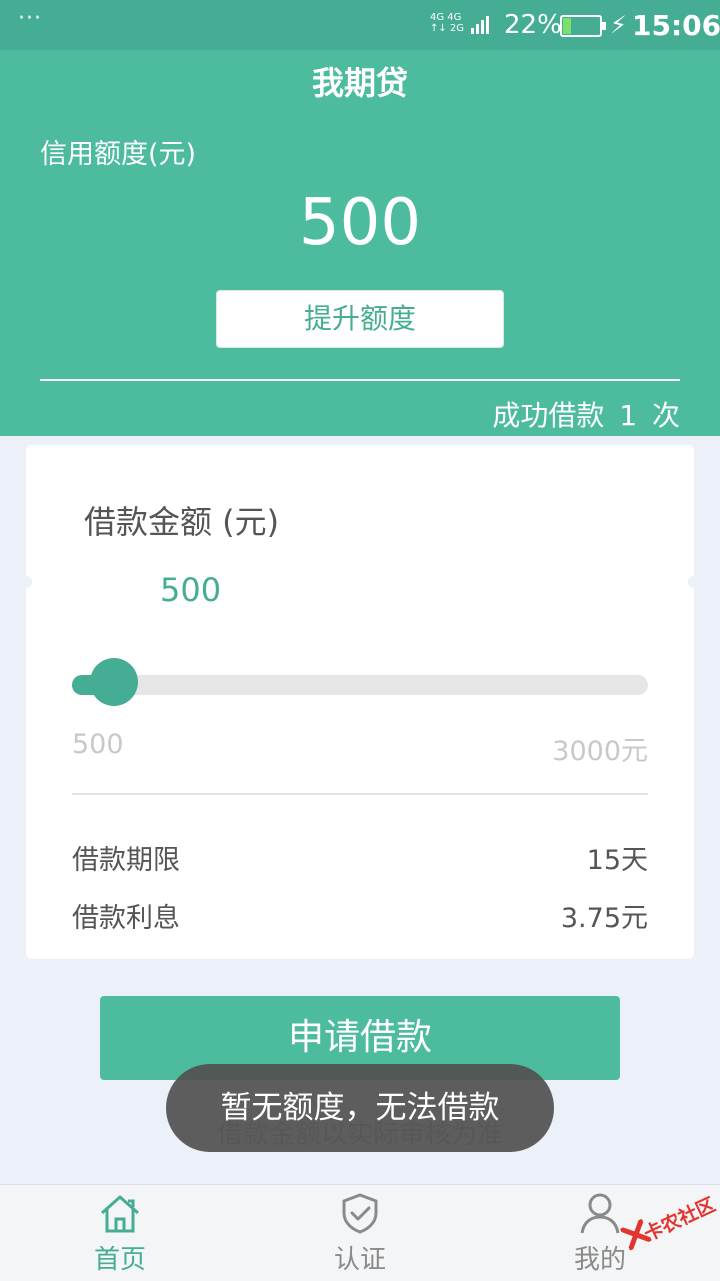 The image size is (720, 1281). I want to click on slider-max-label: 3000元, so click(600, 751).